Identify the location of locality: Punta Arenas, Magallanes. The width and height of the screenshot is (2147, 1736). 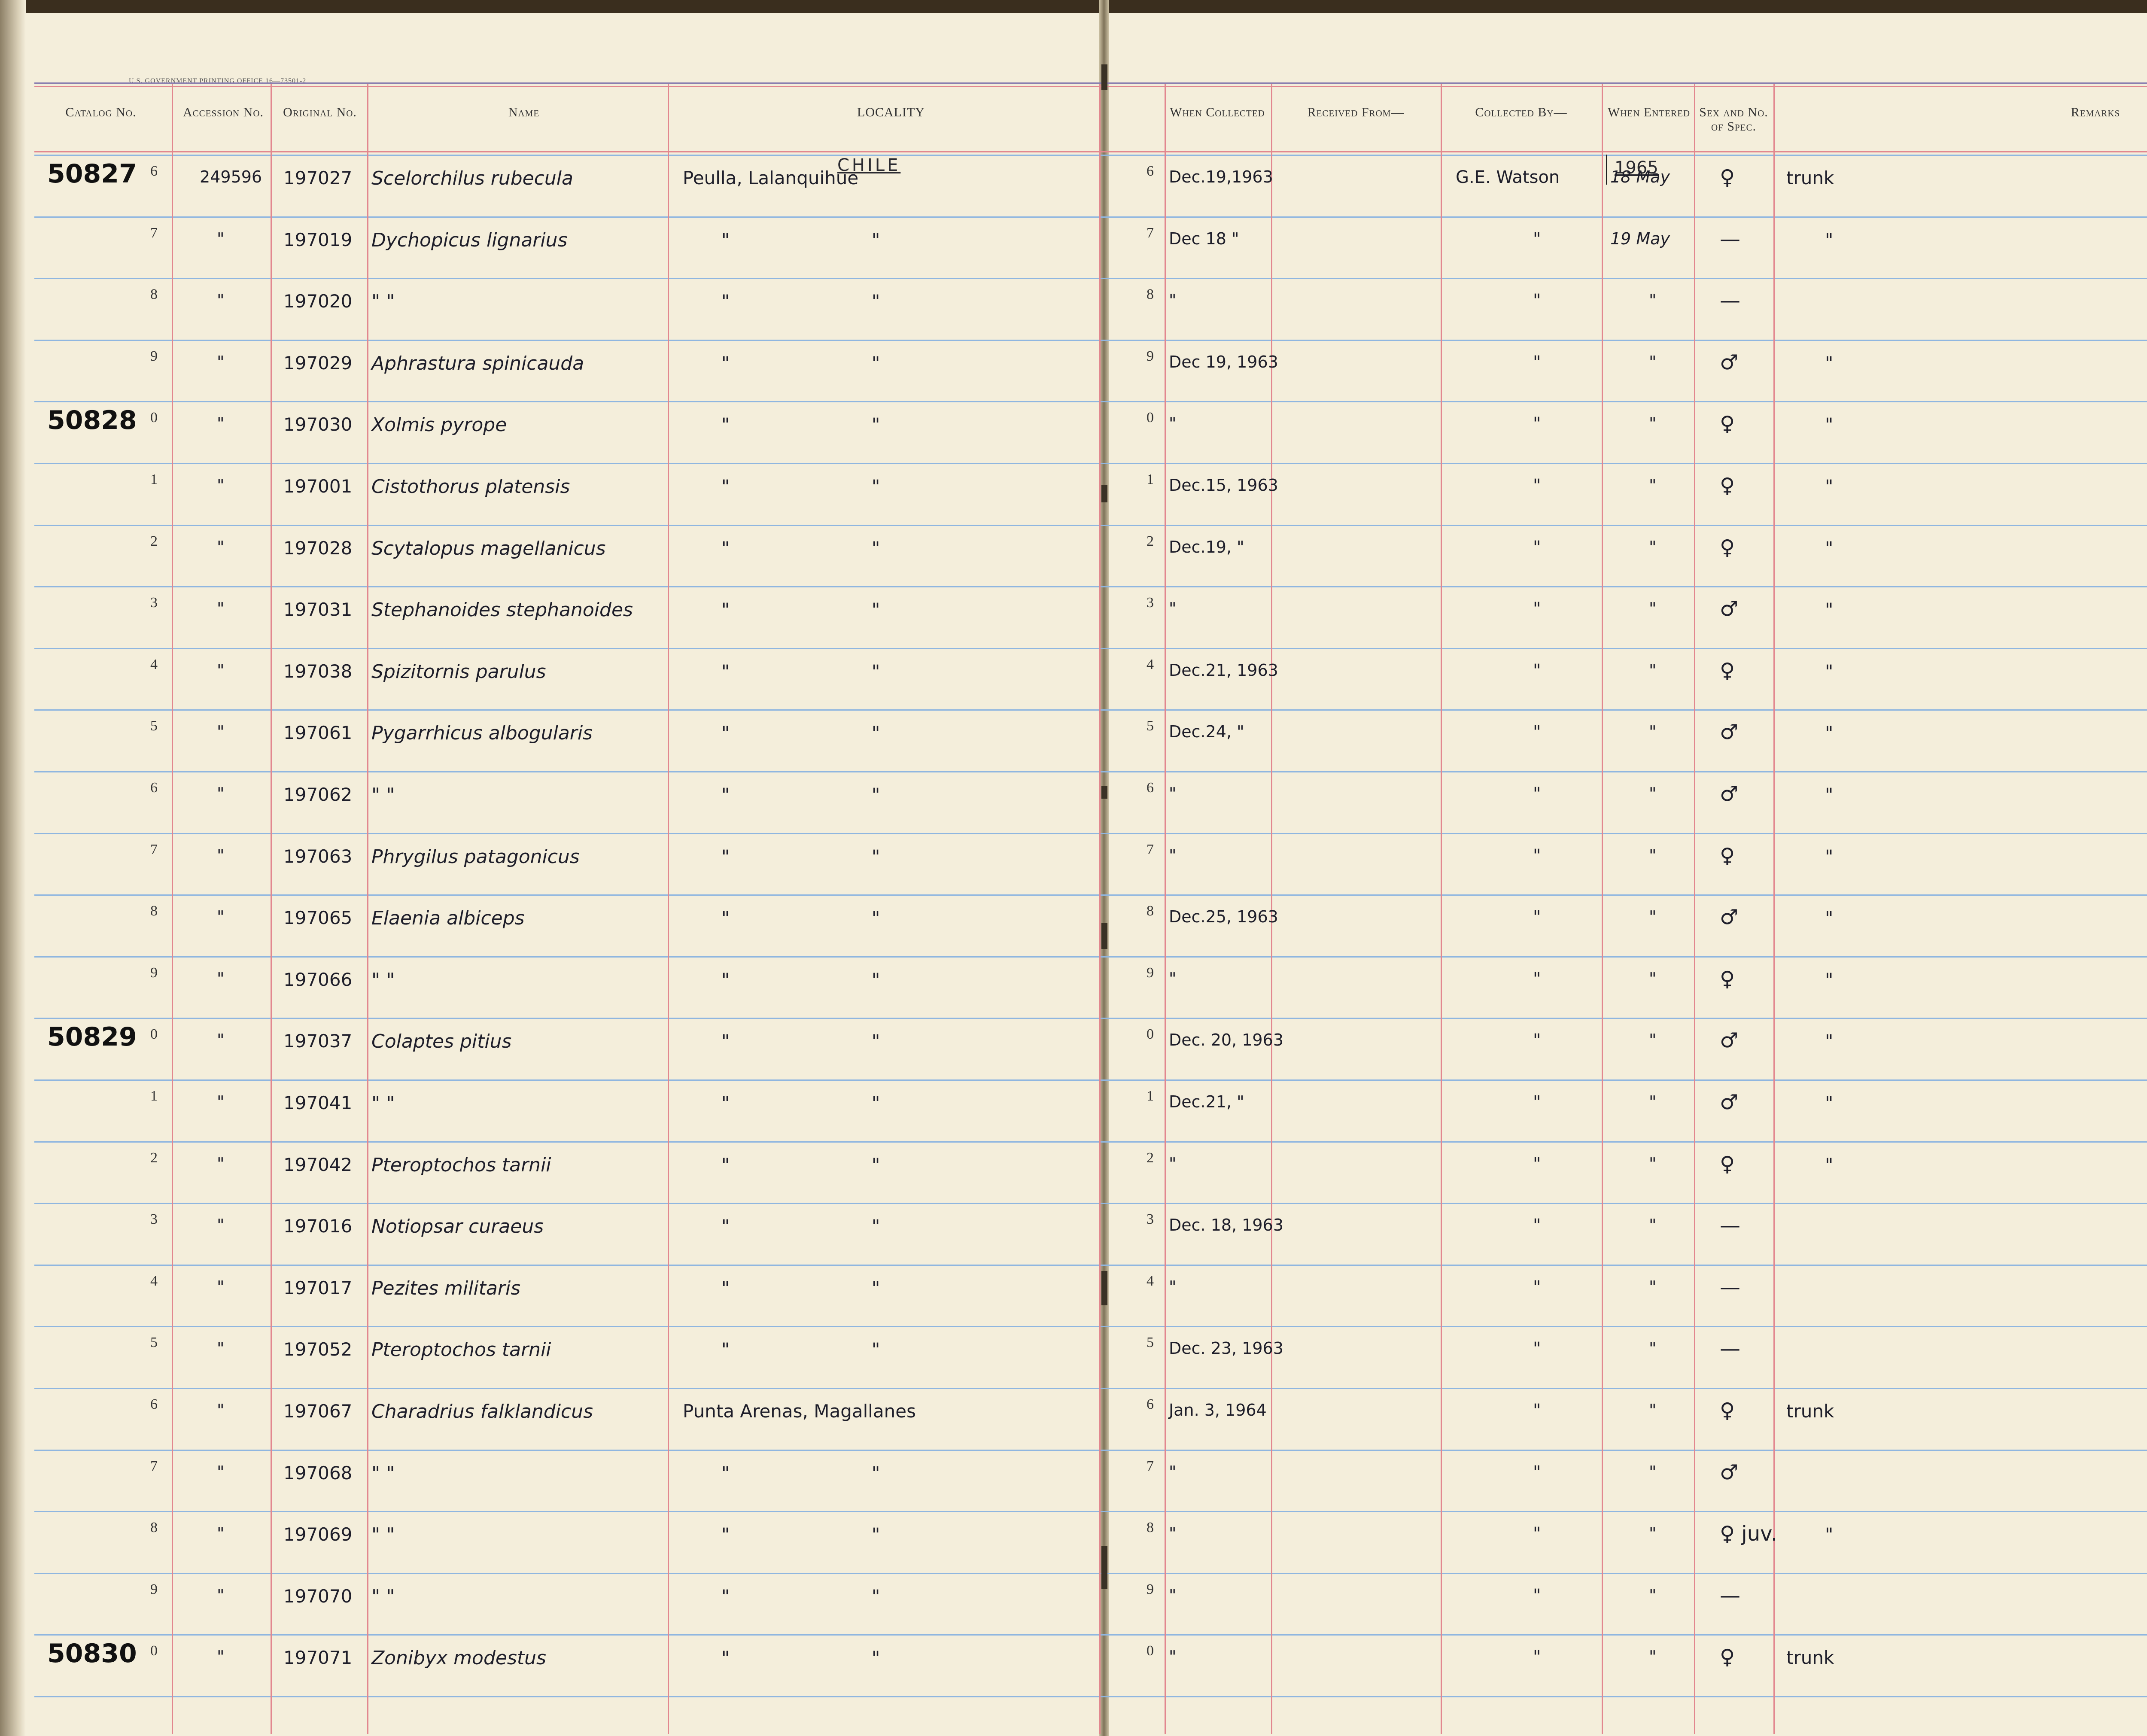
(799, 1412).